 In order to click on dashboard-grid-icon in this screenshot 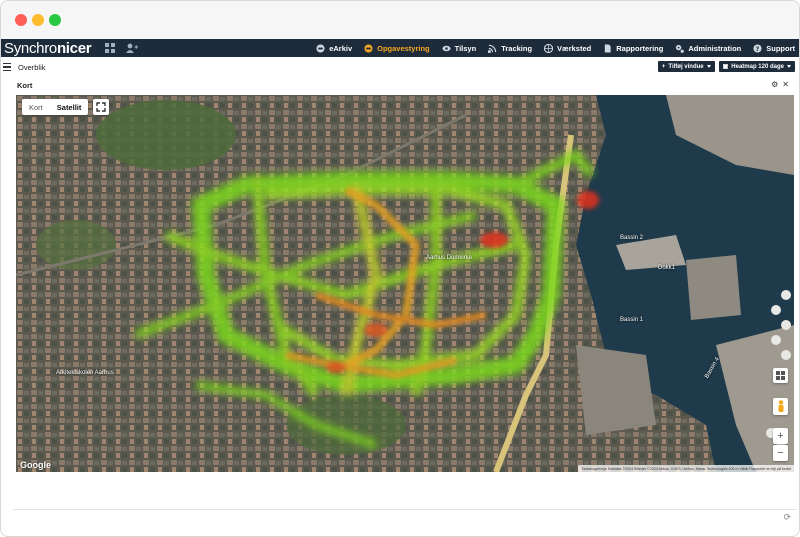, I will do `click(110, 48)`.